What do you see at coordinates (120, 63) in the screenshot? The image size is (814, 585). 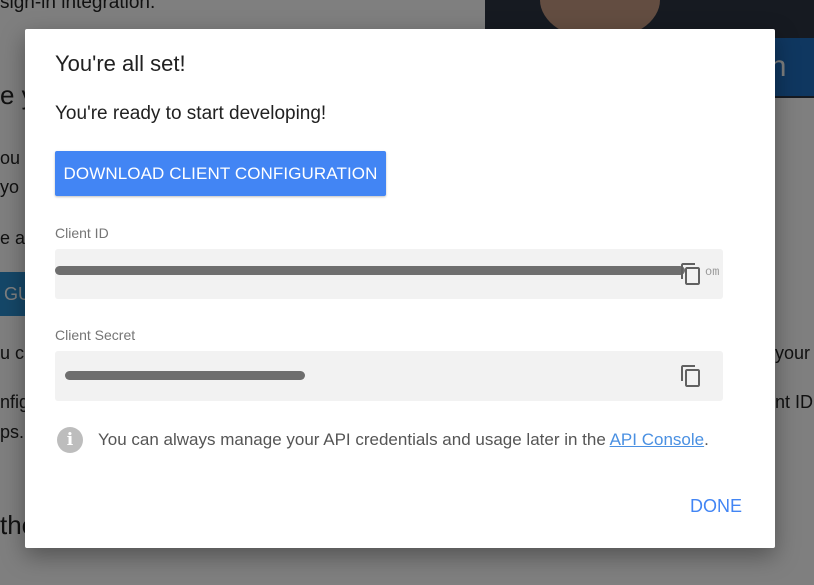 I see `dialog-title: You're all set!` at bounding box center [120, 63].